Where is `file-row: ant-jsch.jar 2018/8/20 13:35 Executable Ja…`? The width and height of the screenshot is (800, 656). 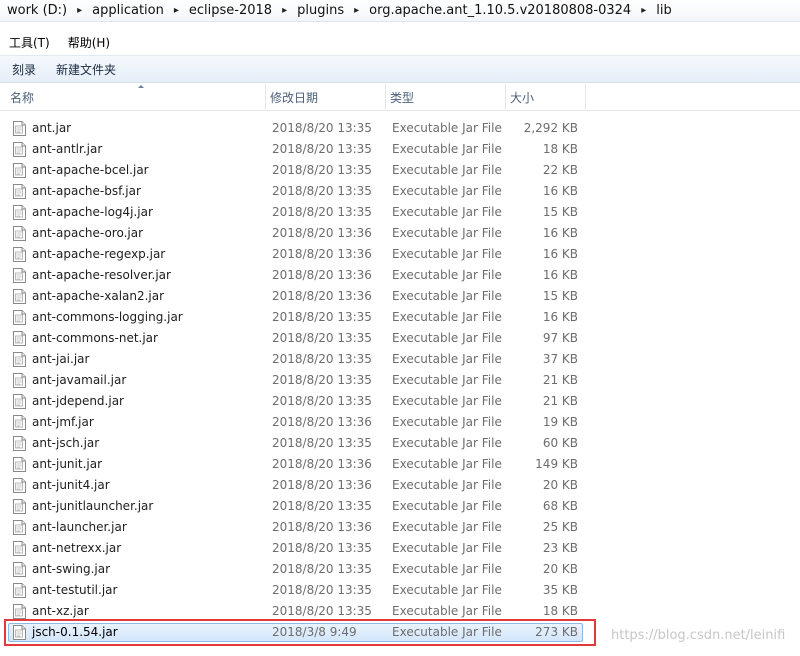 file-row: ant-jsch.jar 2018/8/20 13:35 Executable Ja… is located at coordinates (400, 443).